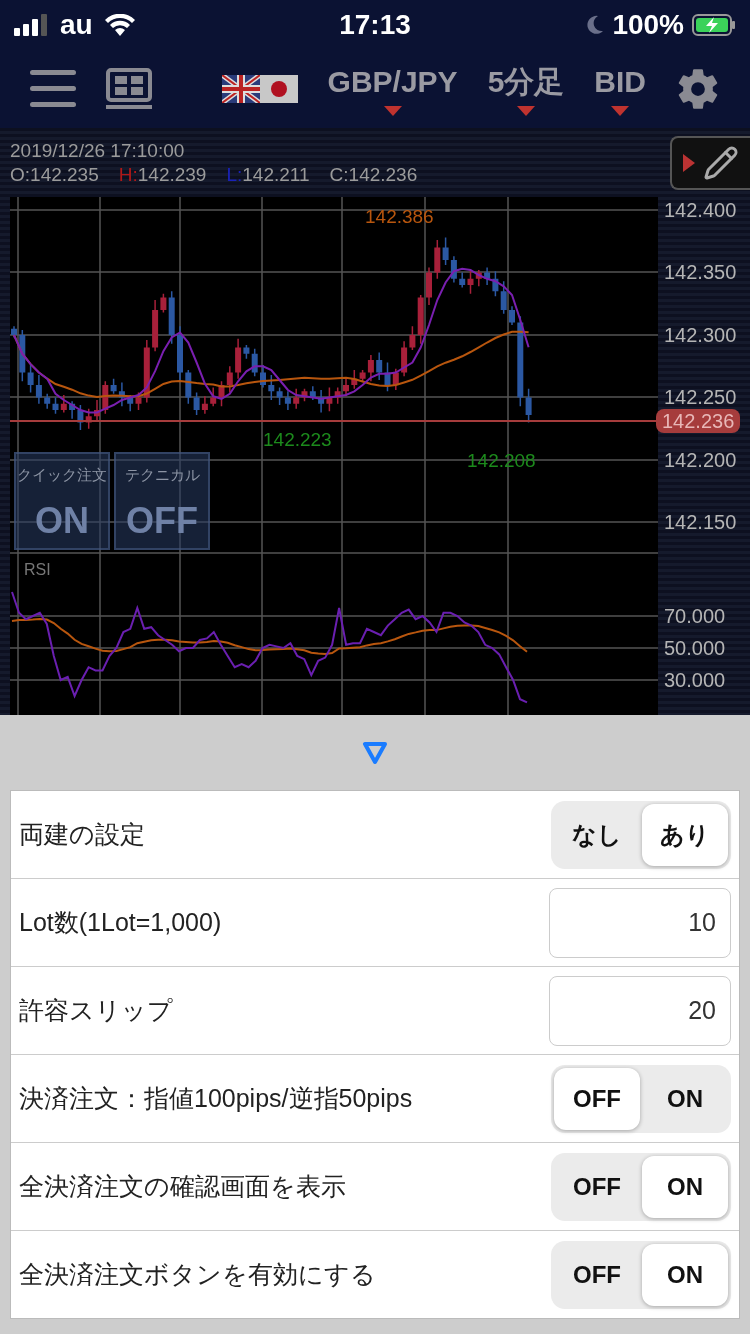 The width and height of the screenshot is (750, 1334). Describe the element at coordinates (399, 217) in the screenshot. I see `high-price-label: 142.386` at that location.